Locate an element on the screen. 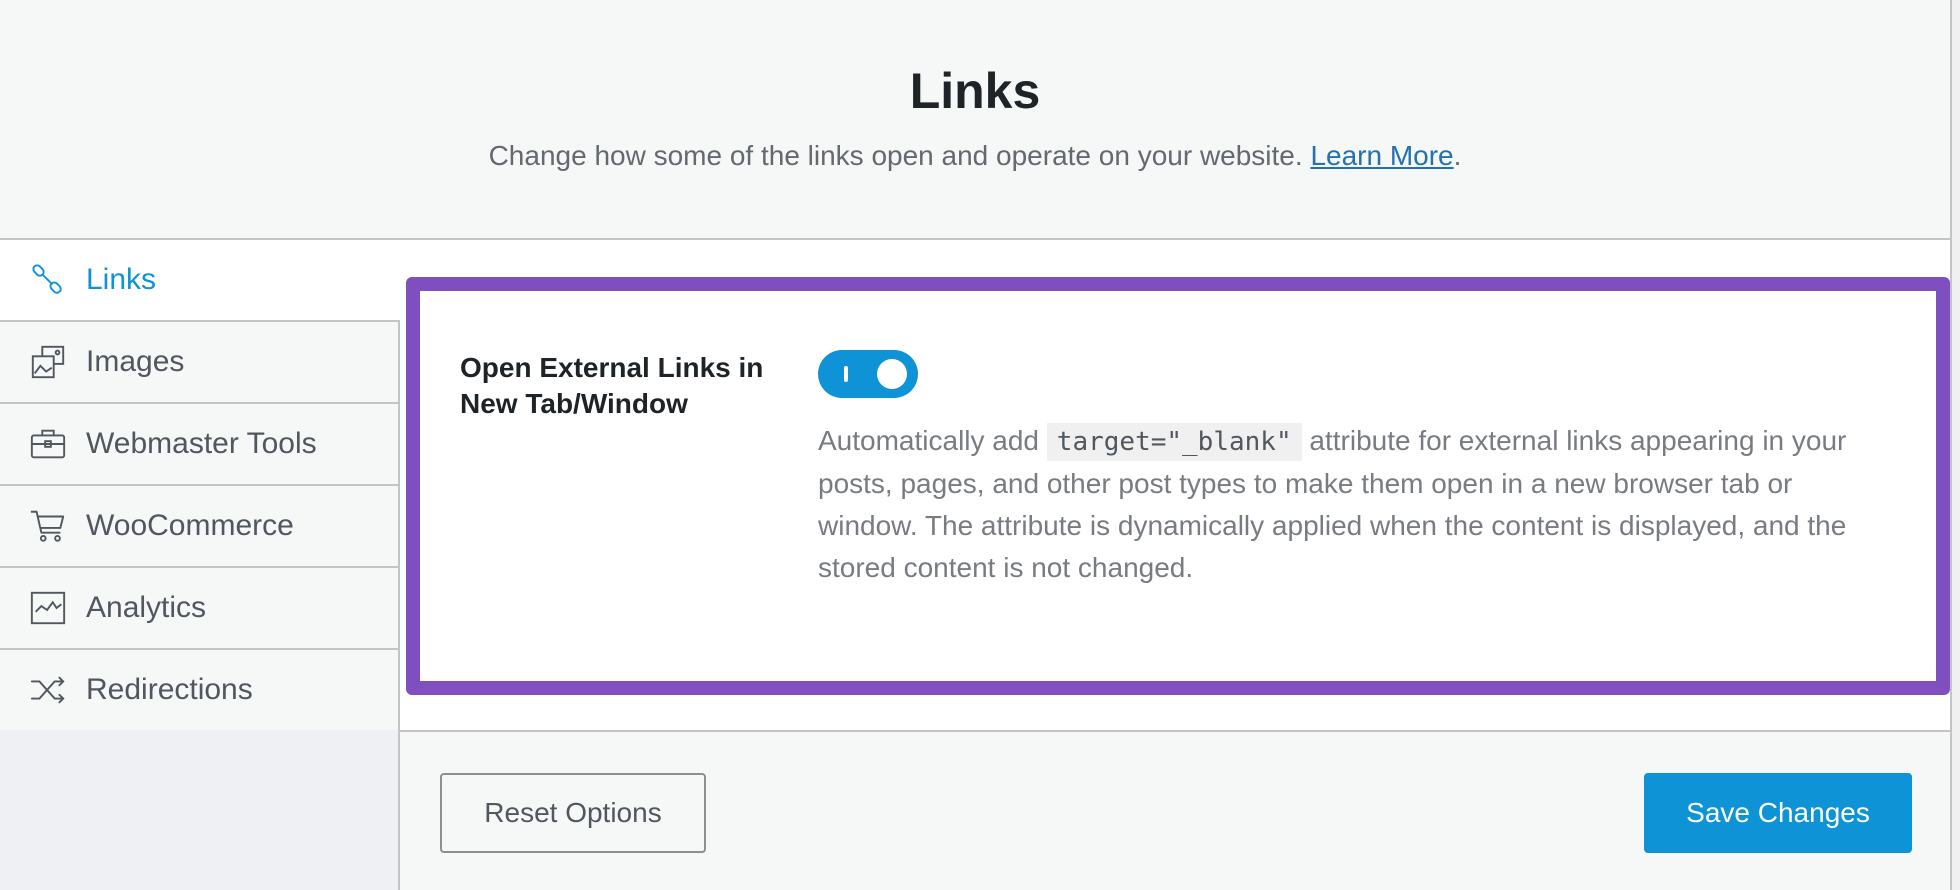  sidebar-item-woocommerce: WooCommerce is located at coordinates (200, 527).